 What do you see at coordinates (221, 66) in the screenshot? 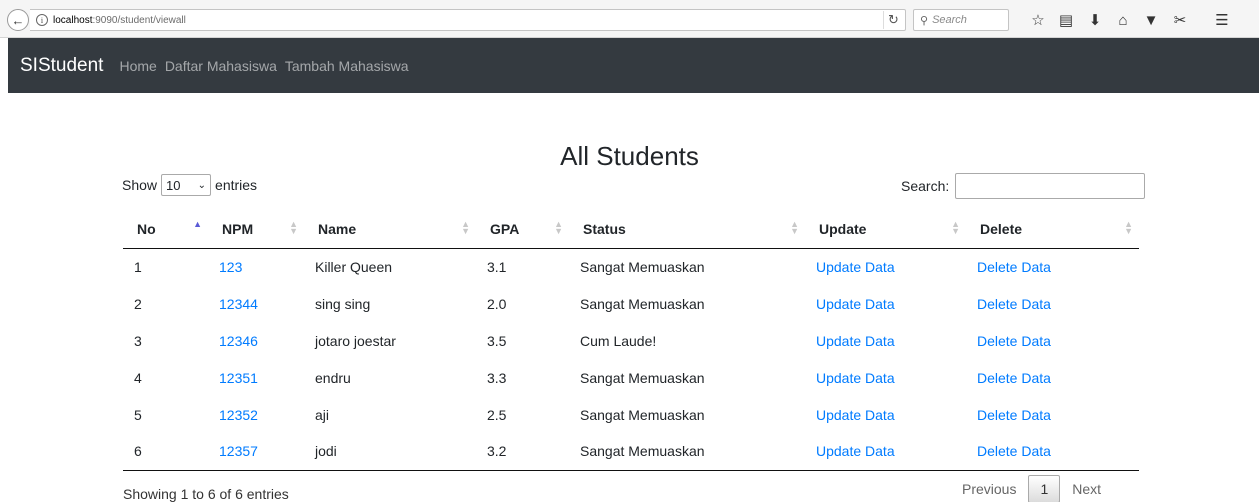
I see `nav-link-daftar-mahasiswa: Daftar Mahasiswa` at bounding box center [221, 66].